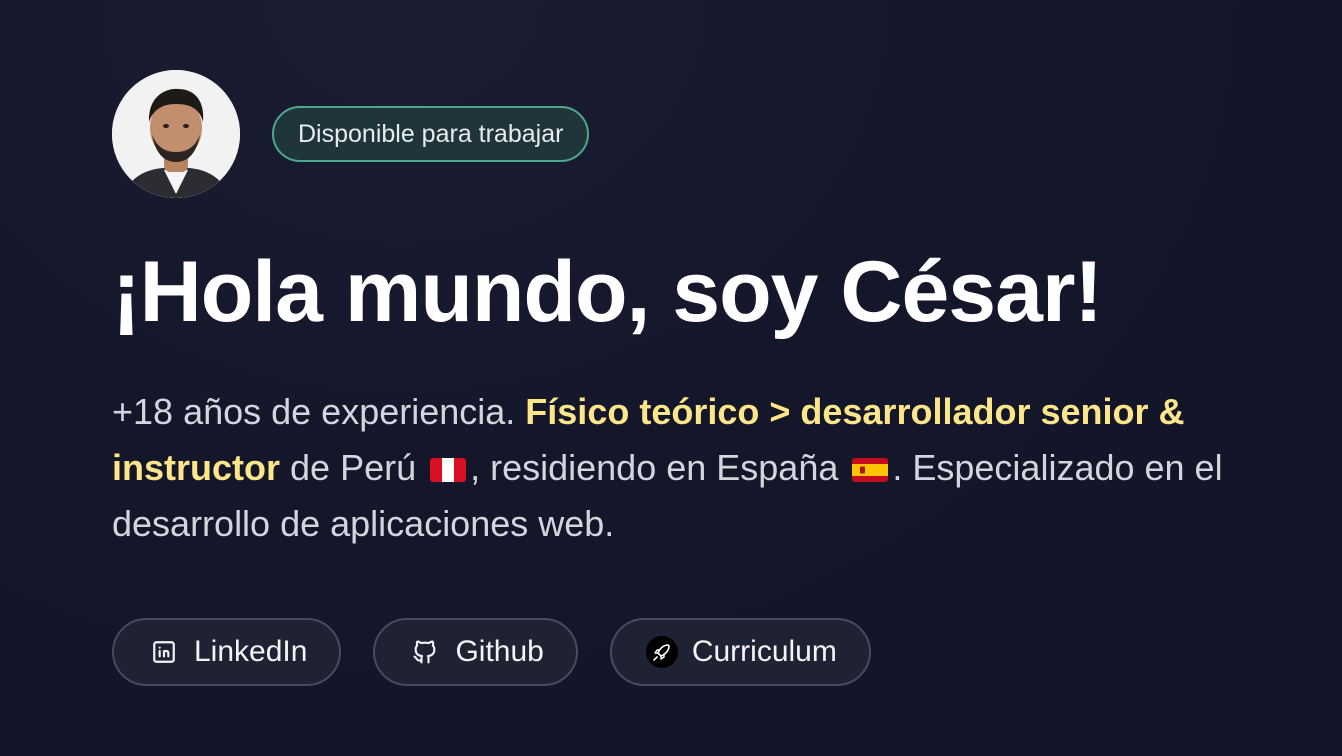 The width and height of the screenshot is (1342, 756). I want to click on intro-text-residence: , residiendo en España, so click(659, 467).